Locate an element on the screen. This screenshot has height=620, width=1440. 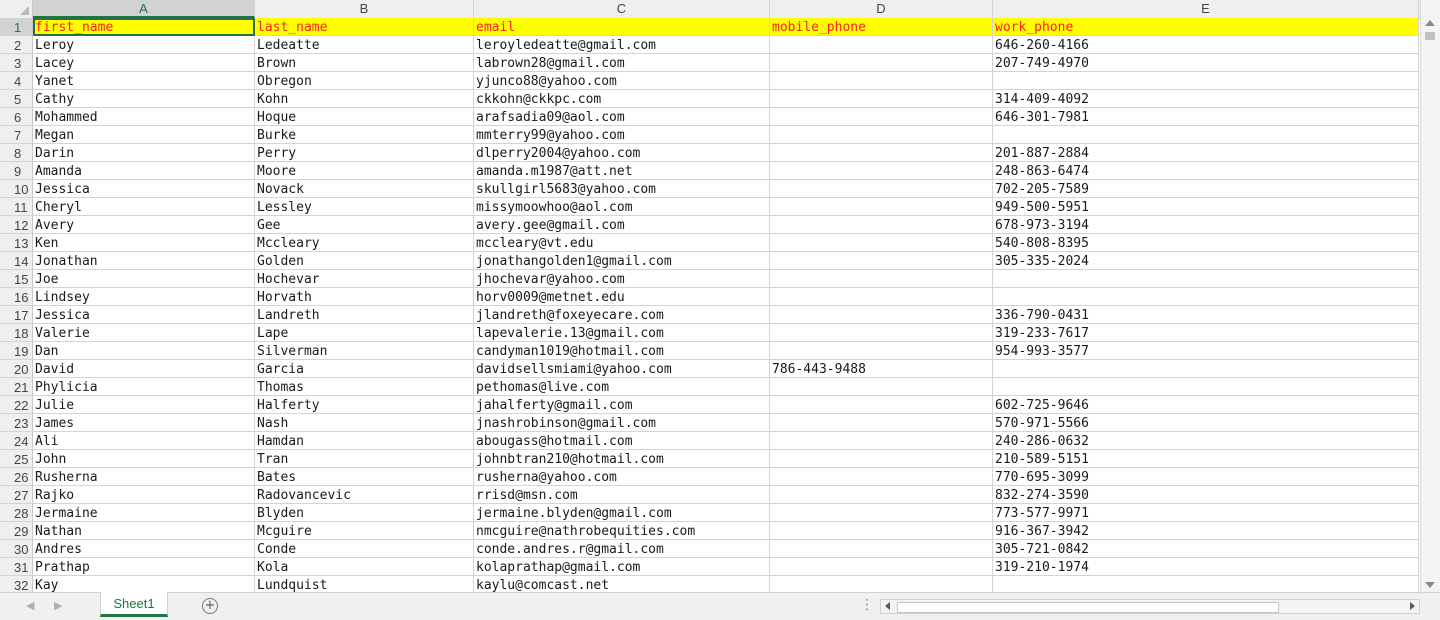
row-number: 3 is located at coordinates (16, 63).